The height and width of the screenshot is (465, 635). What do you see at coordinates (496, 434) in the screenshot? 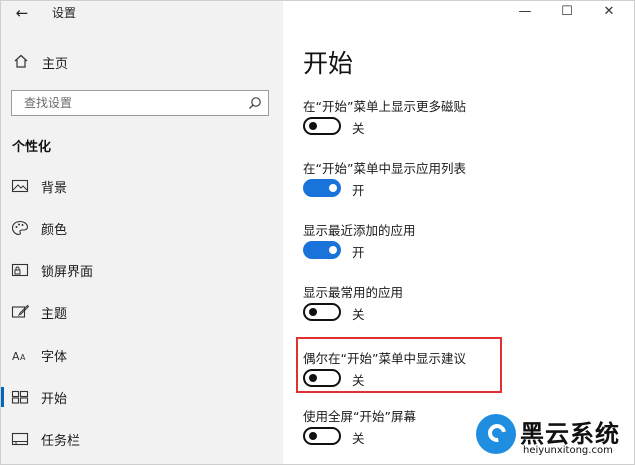
I see `watermark-logo-icon` at bounding box center [496, 434].